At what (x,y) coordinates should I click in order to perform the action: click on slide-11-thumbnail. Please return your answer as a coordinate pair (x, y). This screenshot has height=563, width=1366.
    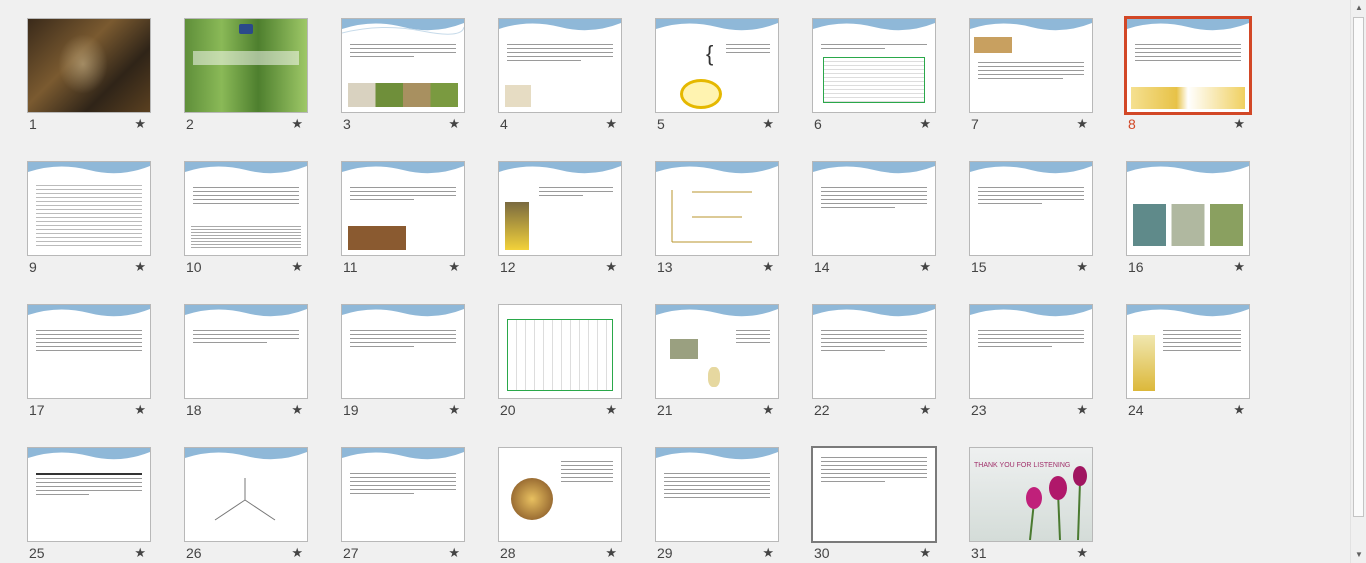
    Looking at the image, I should click on (403, 208).